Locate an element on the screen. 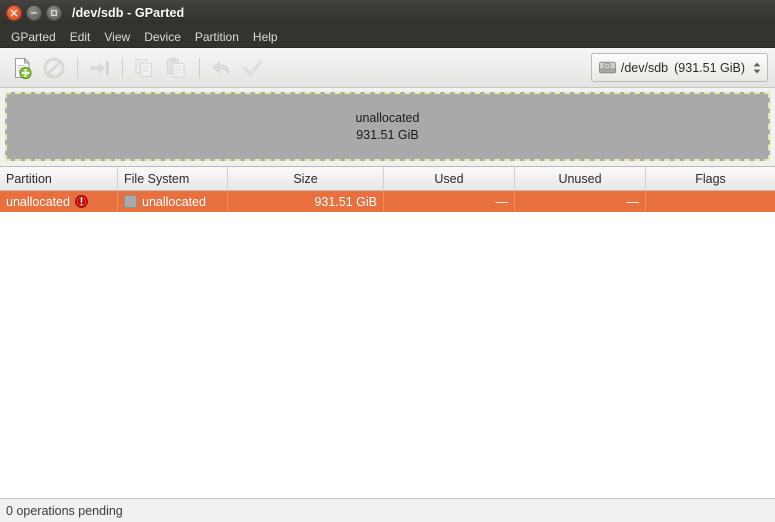 Image resolution: width=775 pixels, height=522 pixels. minimize-button is located at coordinates (34, 13).